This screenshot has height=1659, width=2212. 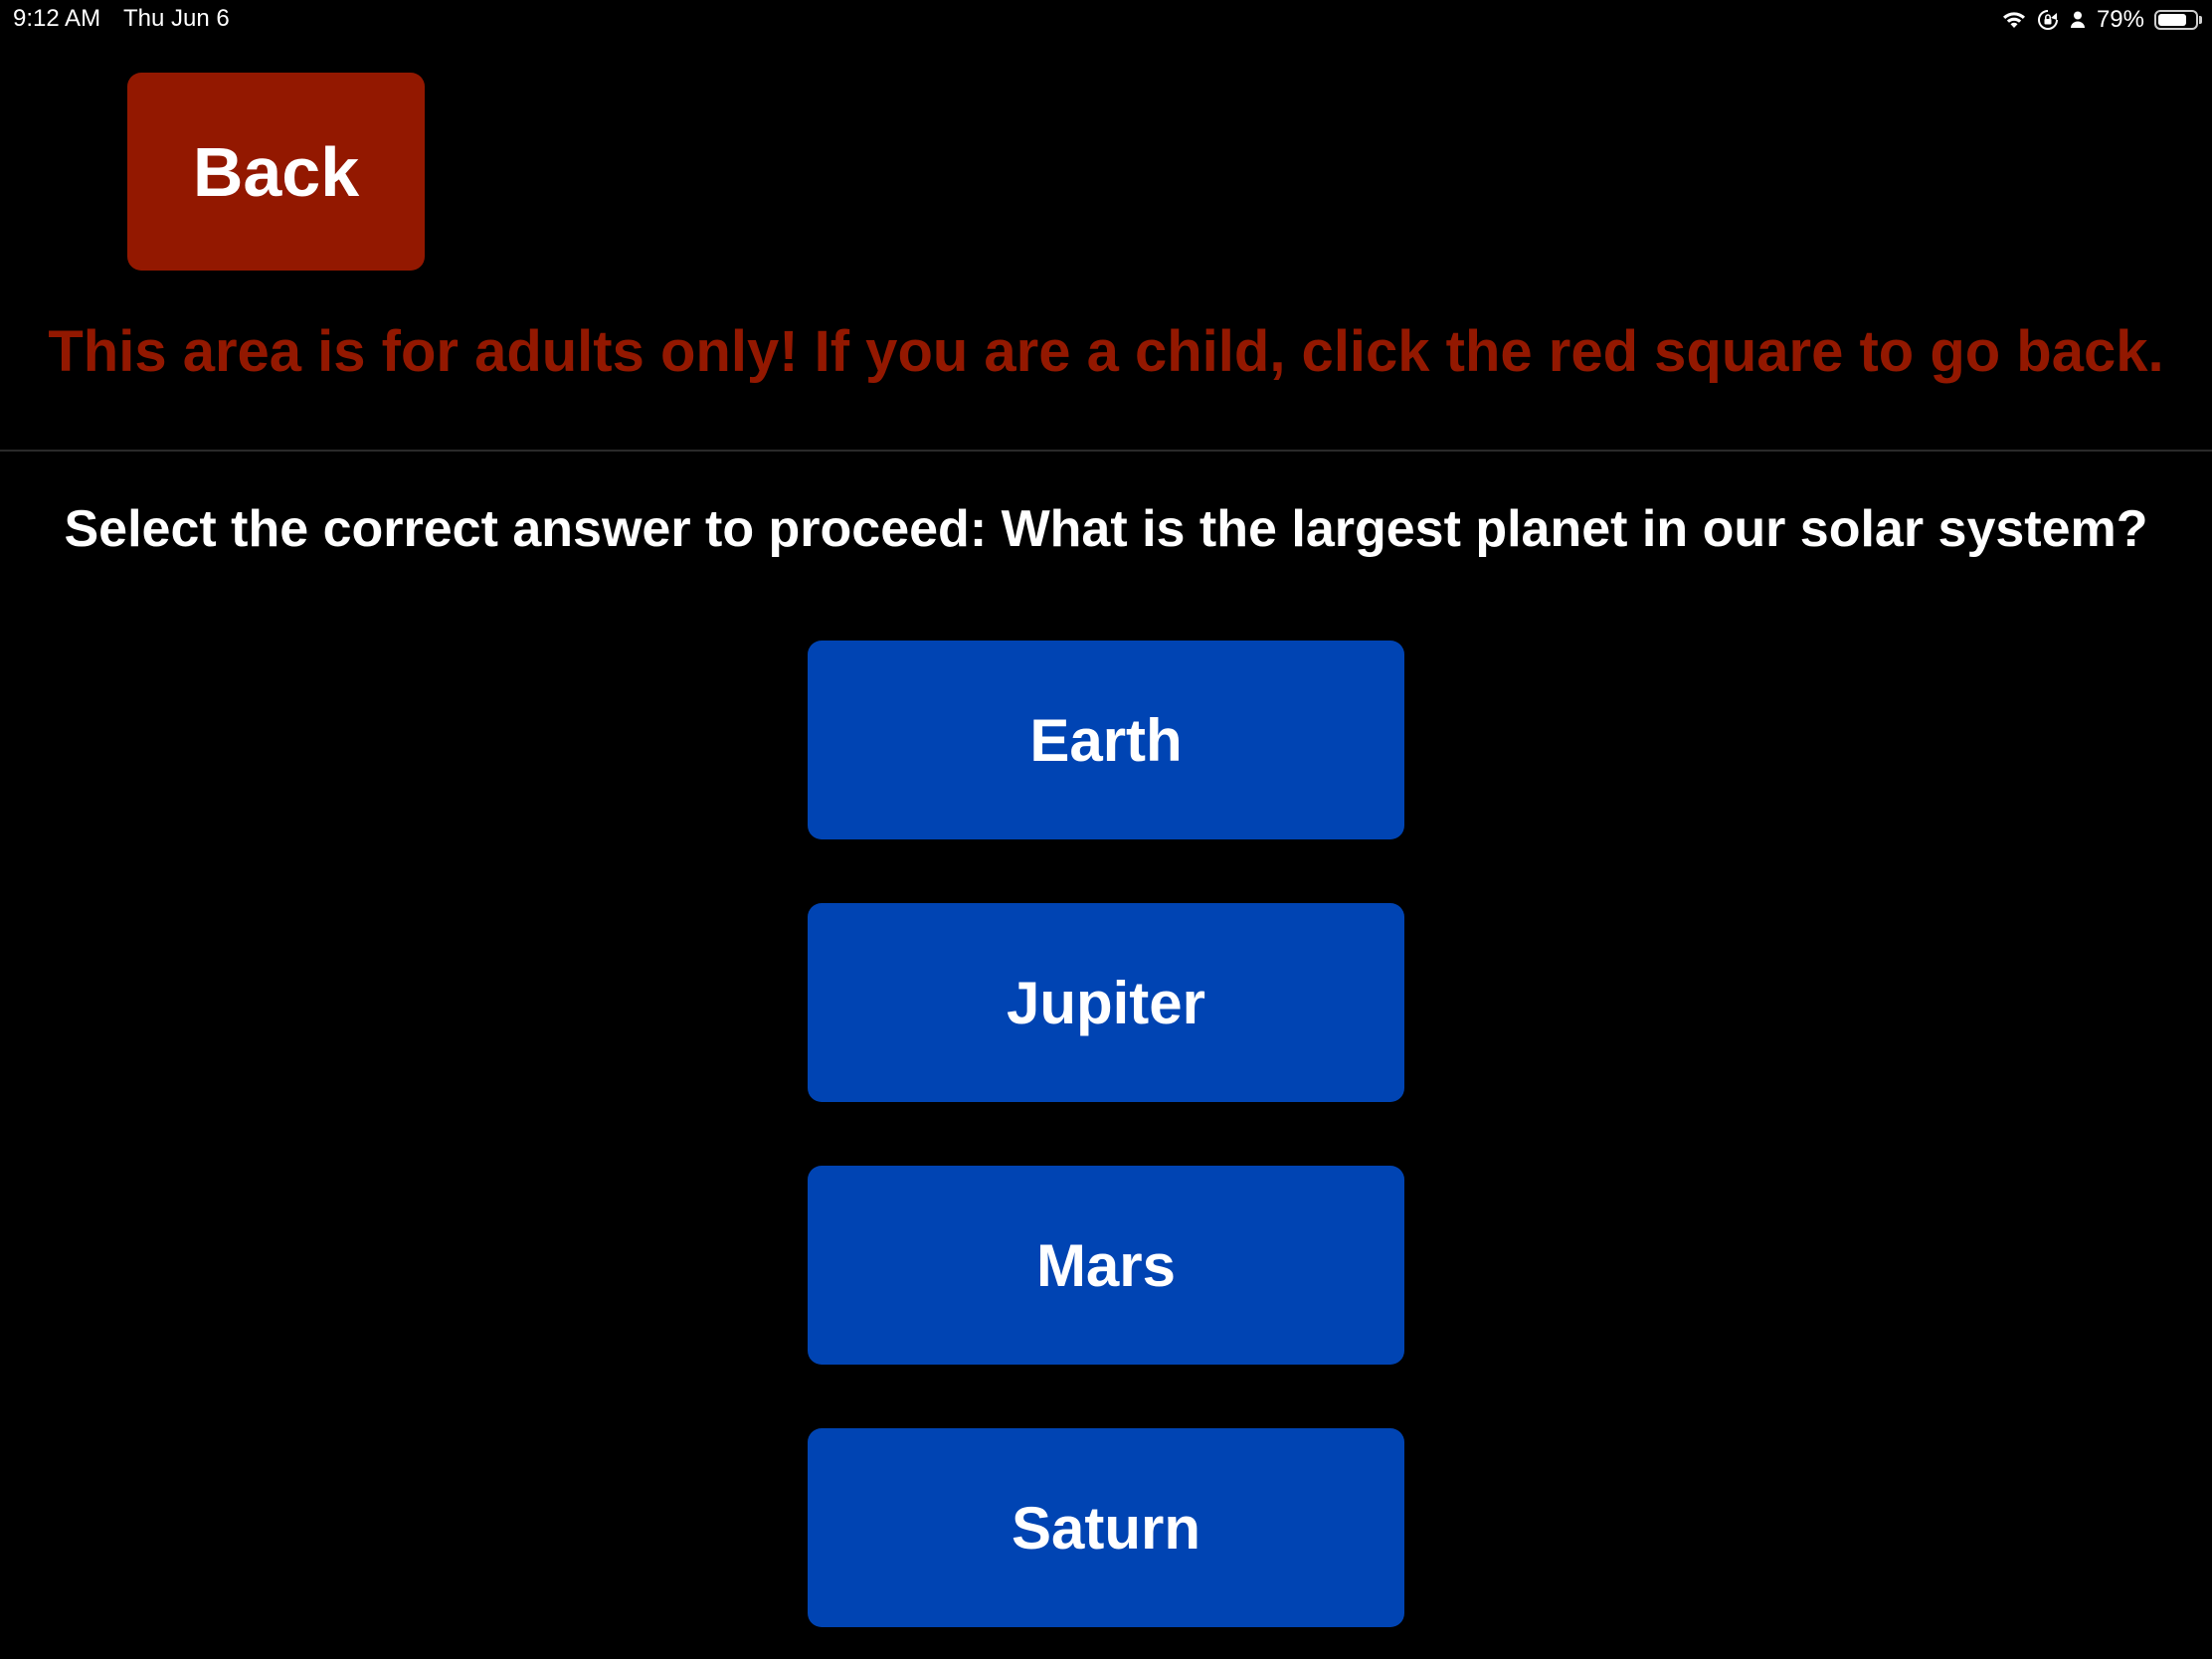 I want to click on divider, so click(x=1106, y=451).